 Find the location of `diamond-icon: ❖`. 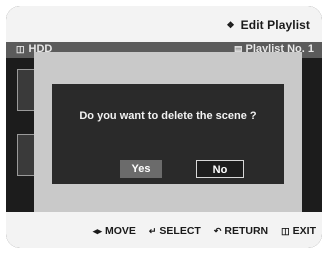

diamond-icon: ❖ is located at coordinates (230, 25).